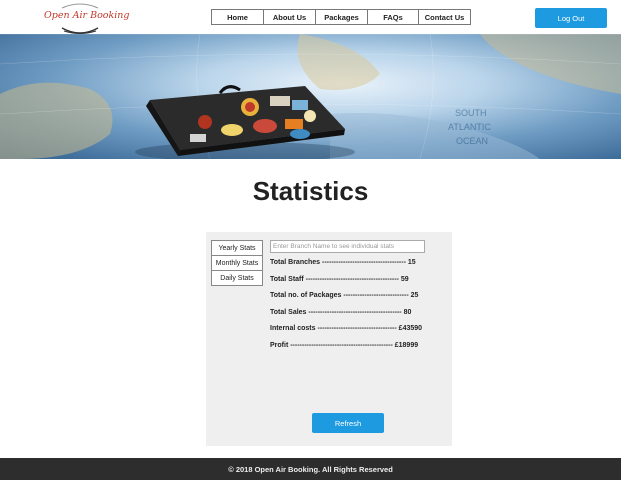 The height and width of the screenshot is (480, 621). I want to click on svg-text: SOUTH, so click(471, 113).